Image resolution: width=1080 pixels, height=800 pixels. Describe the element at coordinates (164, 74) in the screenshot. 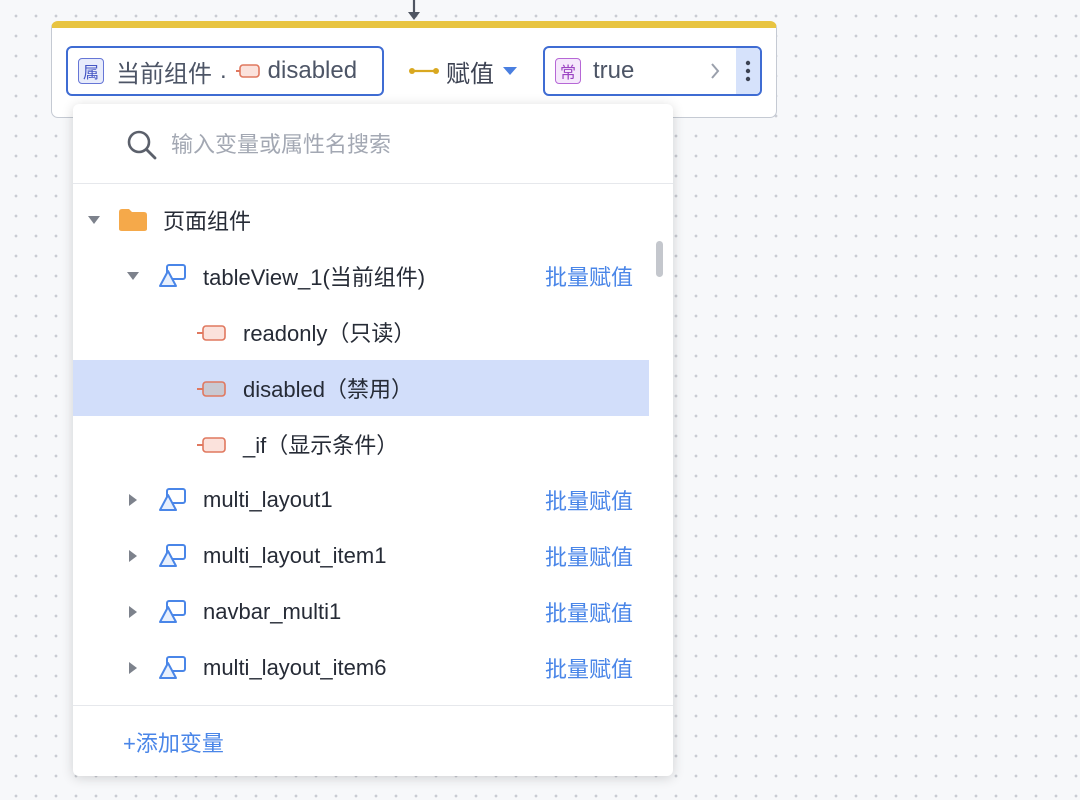

I see `target-object-label: 当前组件` at that location.